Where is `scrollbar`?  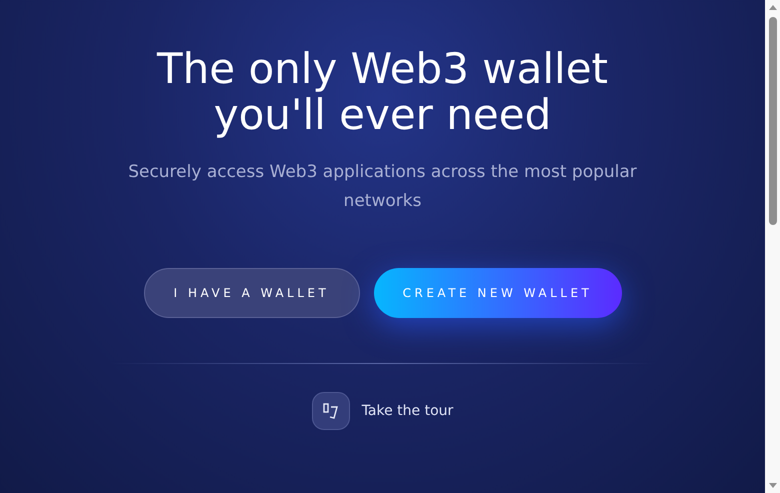
scrollbar is located at coordinates (772, 246).